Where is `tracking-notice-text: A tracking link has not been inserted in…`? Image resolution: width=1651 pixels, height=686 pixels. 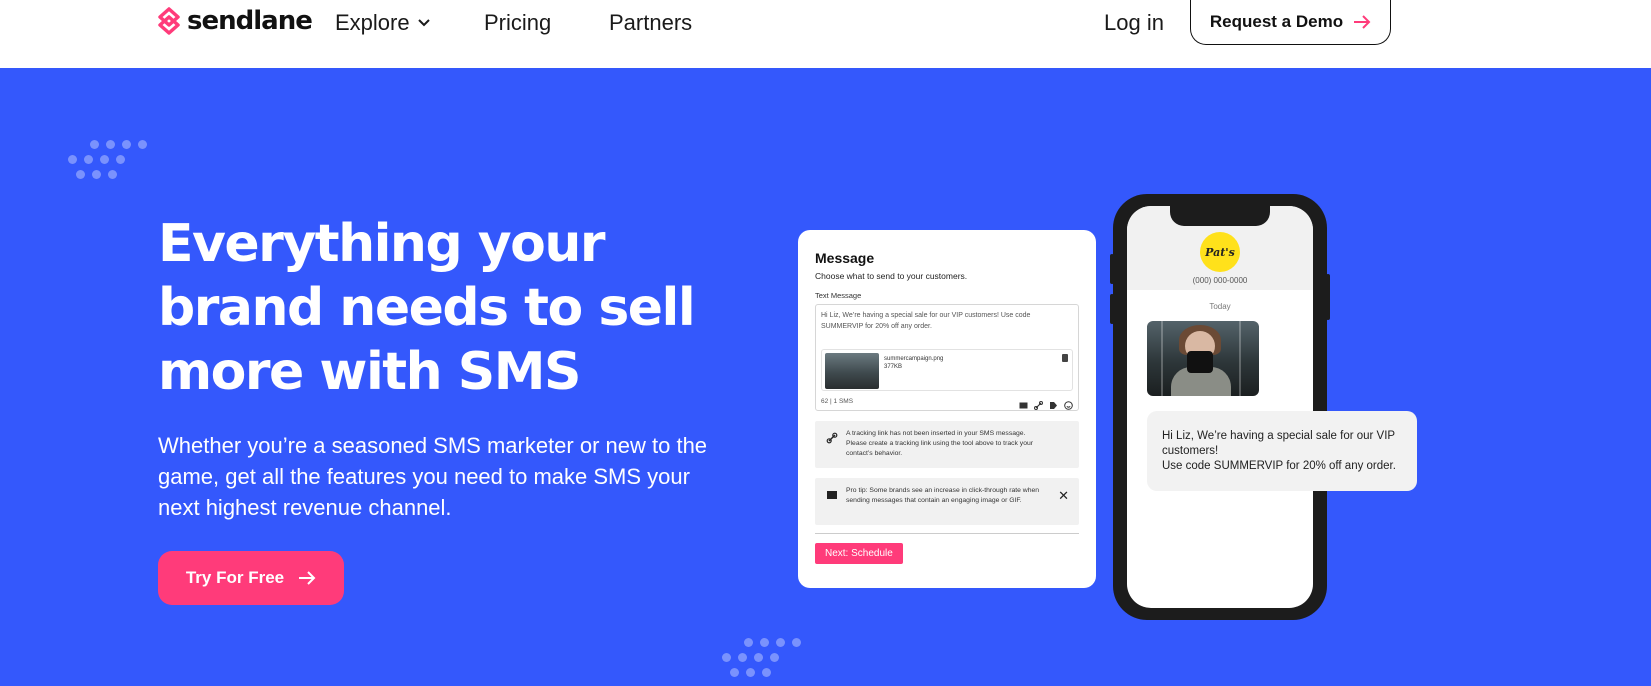 tracking-notice-text: A tracking link has not been inserted in… is located at coordinates (940, 443).